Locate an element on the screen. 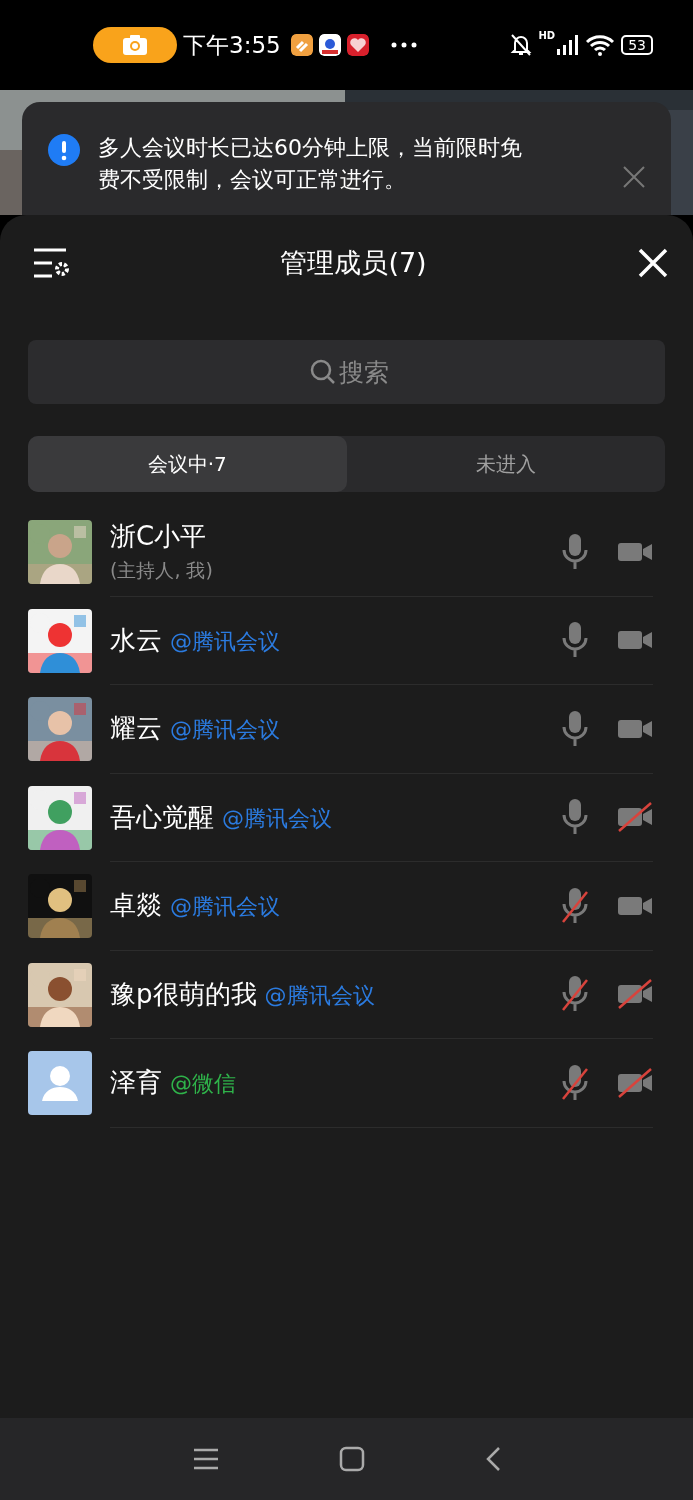 This screenshot has height=1500, width=693. back-icon is located at coordinates (492, 1459).